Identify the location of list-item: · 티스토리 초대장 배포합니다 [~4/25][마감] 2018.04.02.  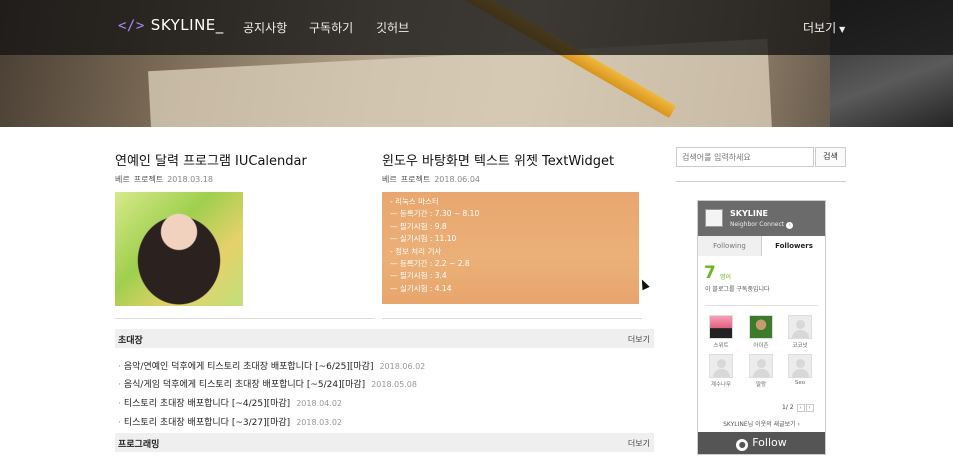
(230, 402).